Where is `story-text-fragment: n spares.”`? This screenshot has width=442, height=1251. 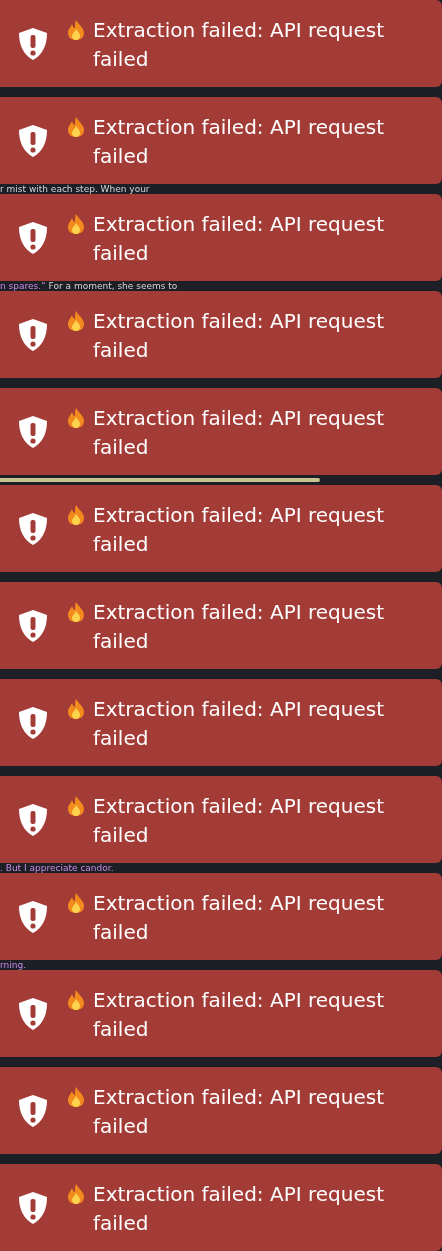
story-text-fragment: n spares.” is located at coordinates (23, 286).